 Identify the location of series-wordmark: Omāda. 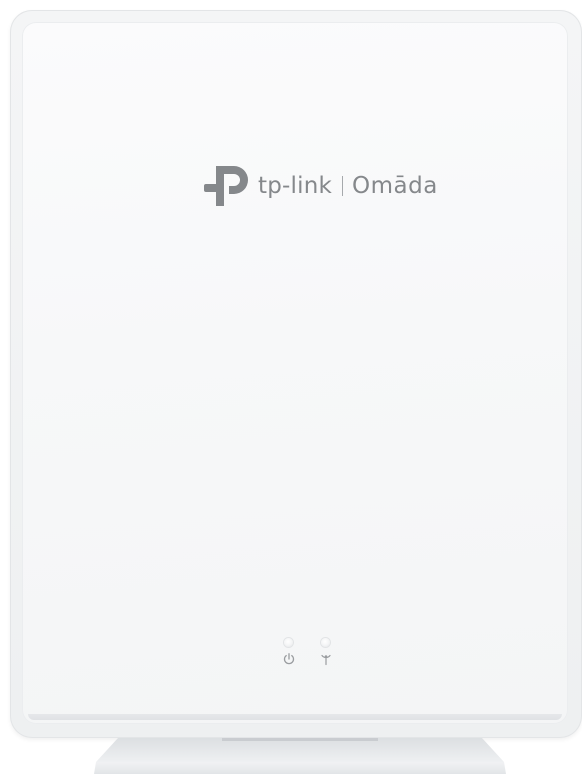
(395, 186).